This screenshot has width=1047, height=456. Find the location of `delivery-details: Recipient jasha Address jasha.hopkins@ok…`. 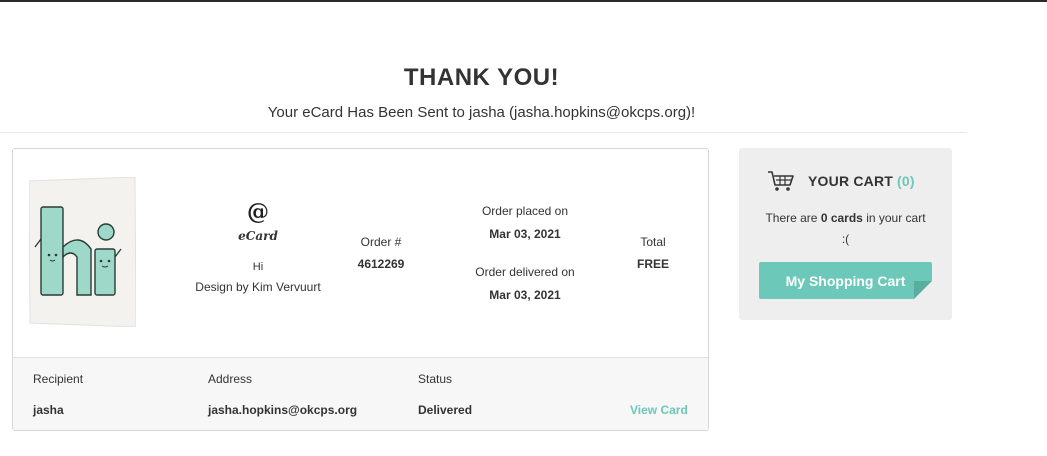

delivery-details: Recipient jasha Address jasha.hopkins@ok… is located at coordinates (360, 393).